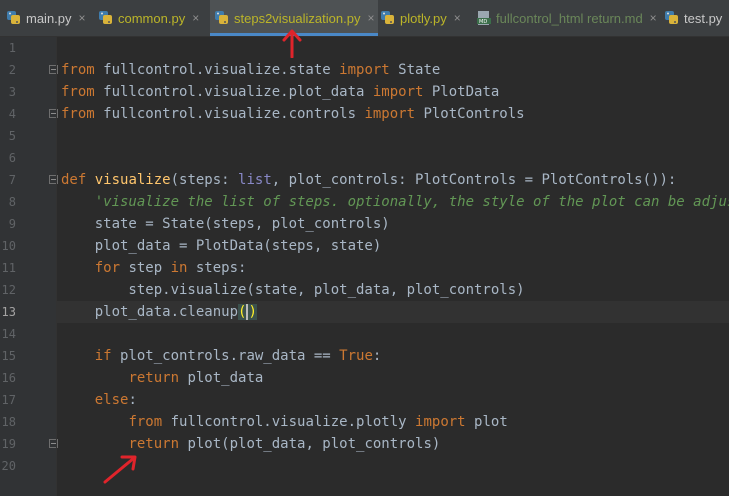 The image size is (729, 496). Describe the element at coordinates (217, 70) in the screenshot. I see `module-path: fullcontrol.visualize.state` at that location.